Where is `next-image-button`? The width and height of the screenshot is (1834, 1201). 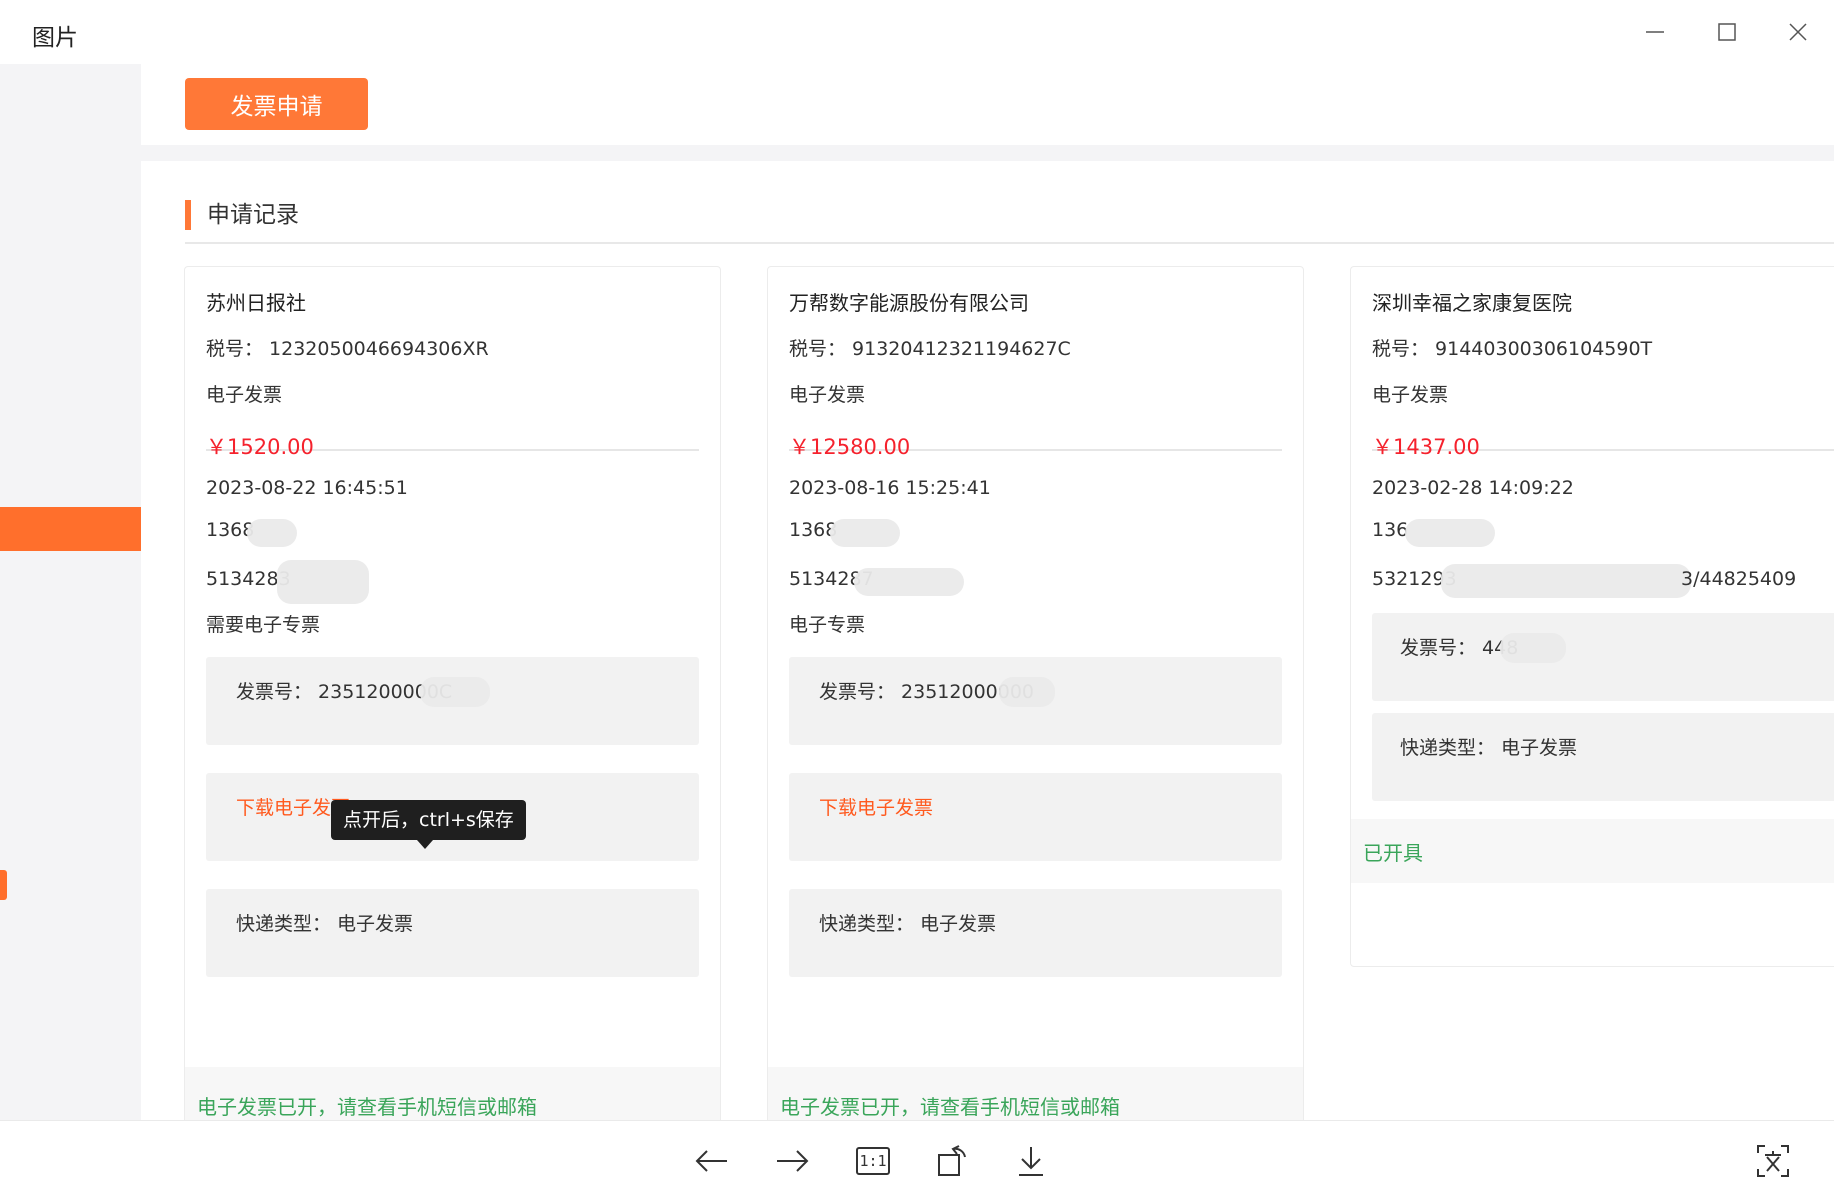 next-image-button is located at coordinates (792, 1161).